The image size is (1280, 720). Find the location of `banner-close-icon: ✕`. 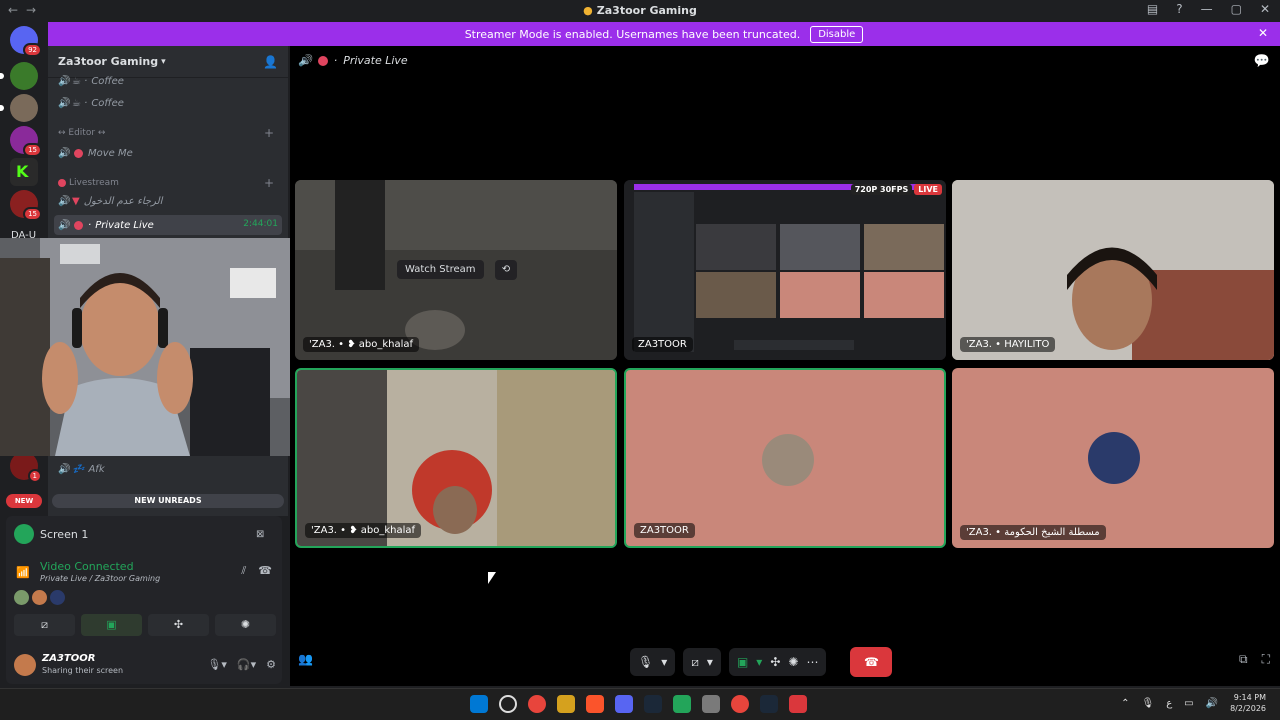

banner-close-icon: ✕ is located at coordinates (1263, 33).